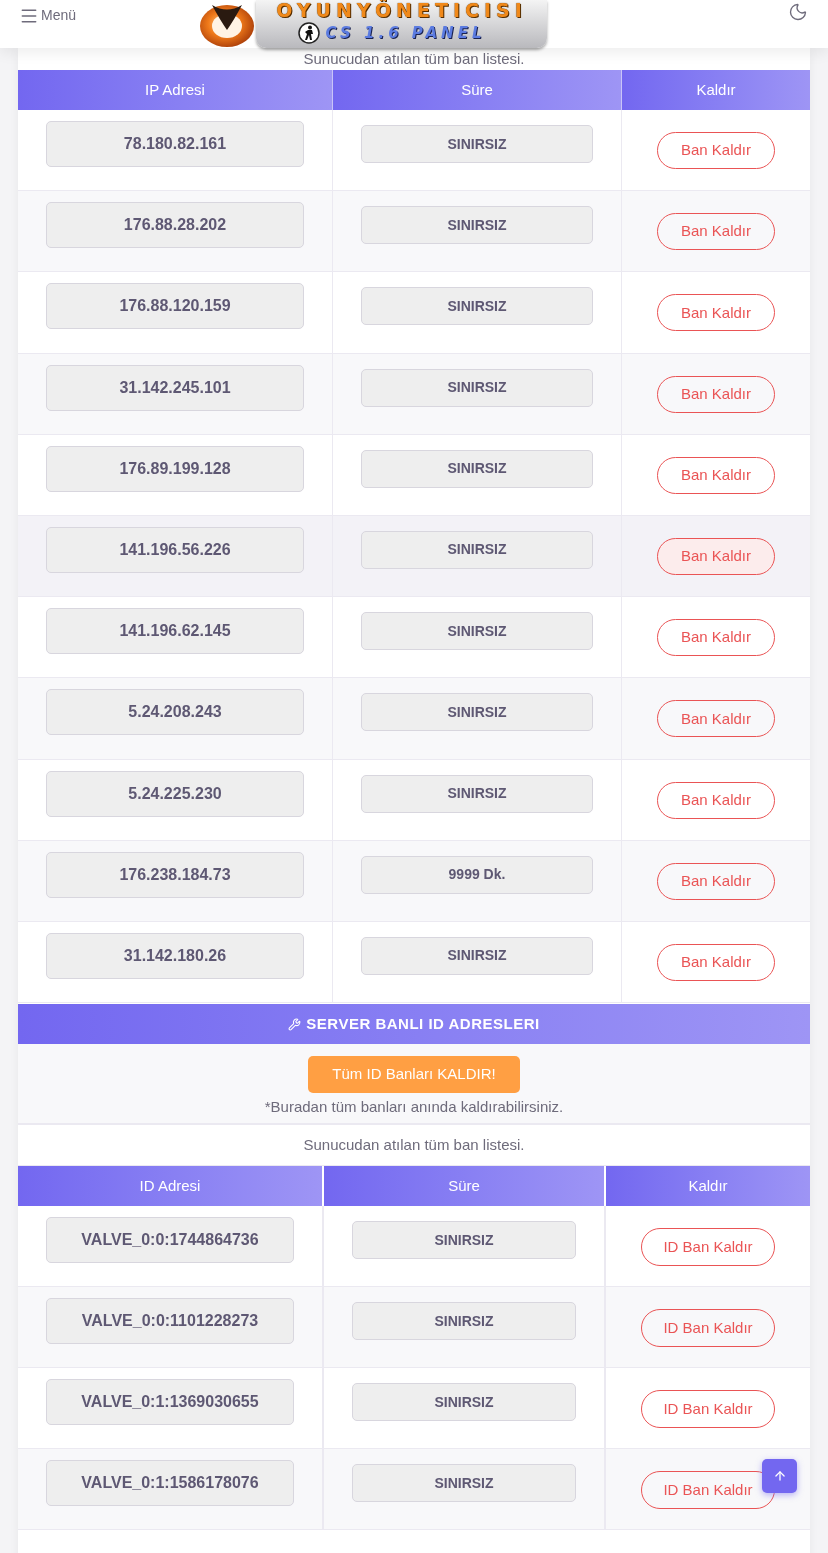  Describe the element at coordinates (295, 1024) in the screenshot. I see `wrench-icon` at that location.